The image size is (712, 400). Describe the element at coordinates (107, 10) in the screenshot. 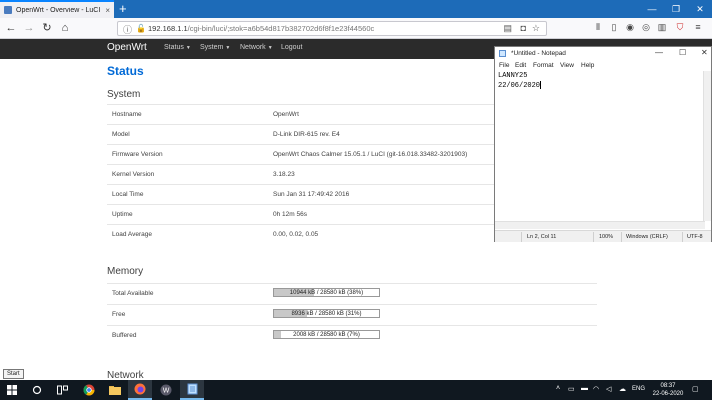

I see `tab-close-icon: ×` at that location.